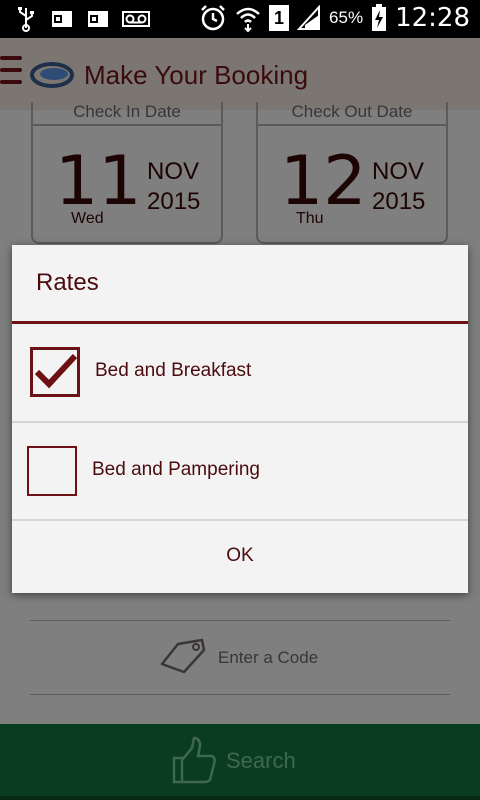 This screenshot has height=800, width=480. What do you see at coordinates (240, 557) in the screenshot?
I see `ok-button: OK` at bounding box center [240, 557].